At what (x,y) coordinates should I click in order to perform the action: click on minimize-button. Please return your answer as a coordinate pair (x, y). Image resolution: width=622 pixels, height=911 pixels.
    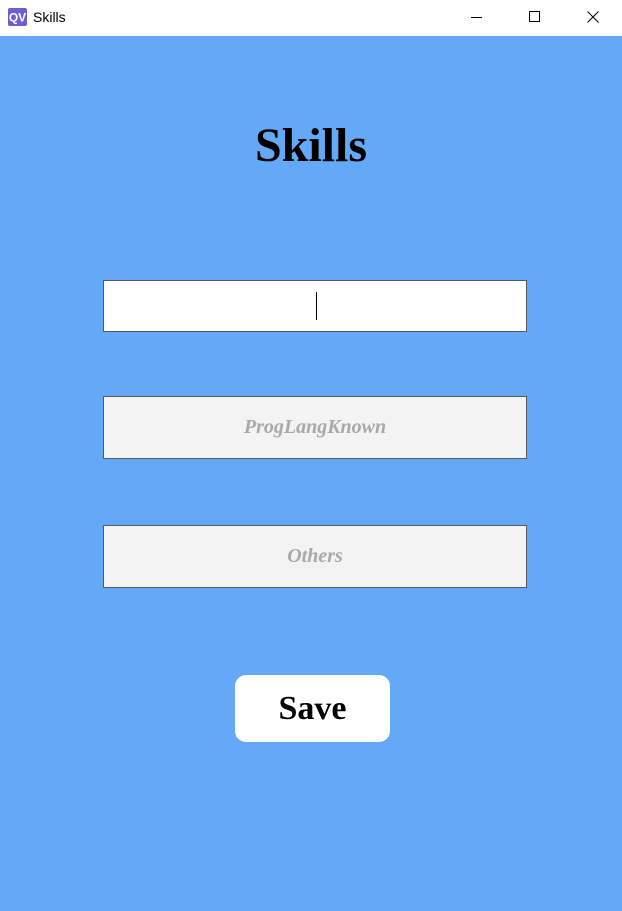
    Looking at the image, I should click on (477, 17).